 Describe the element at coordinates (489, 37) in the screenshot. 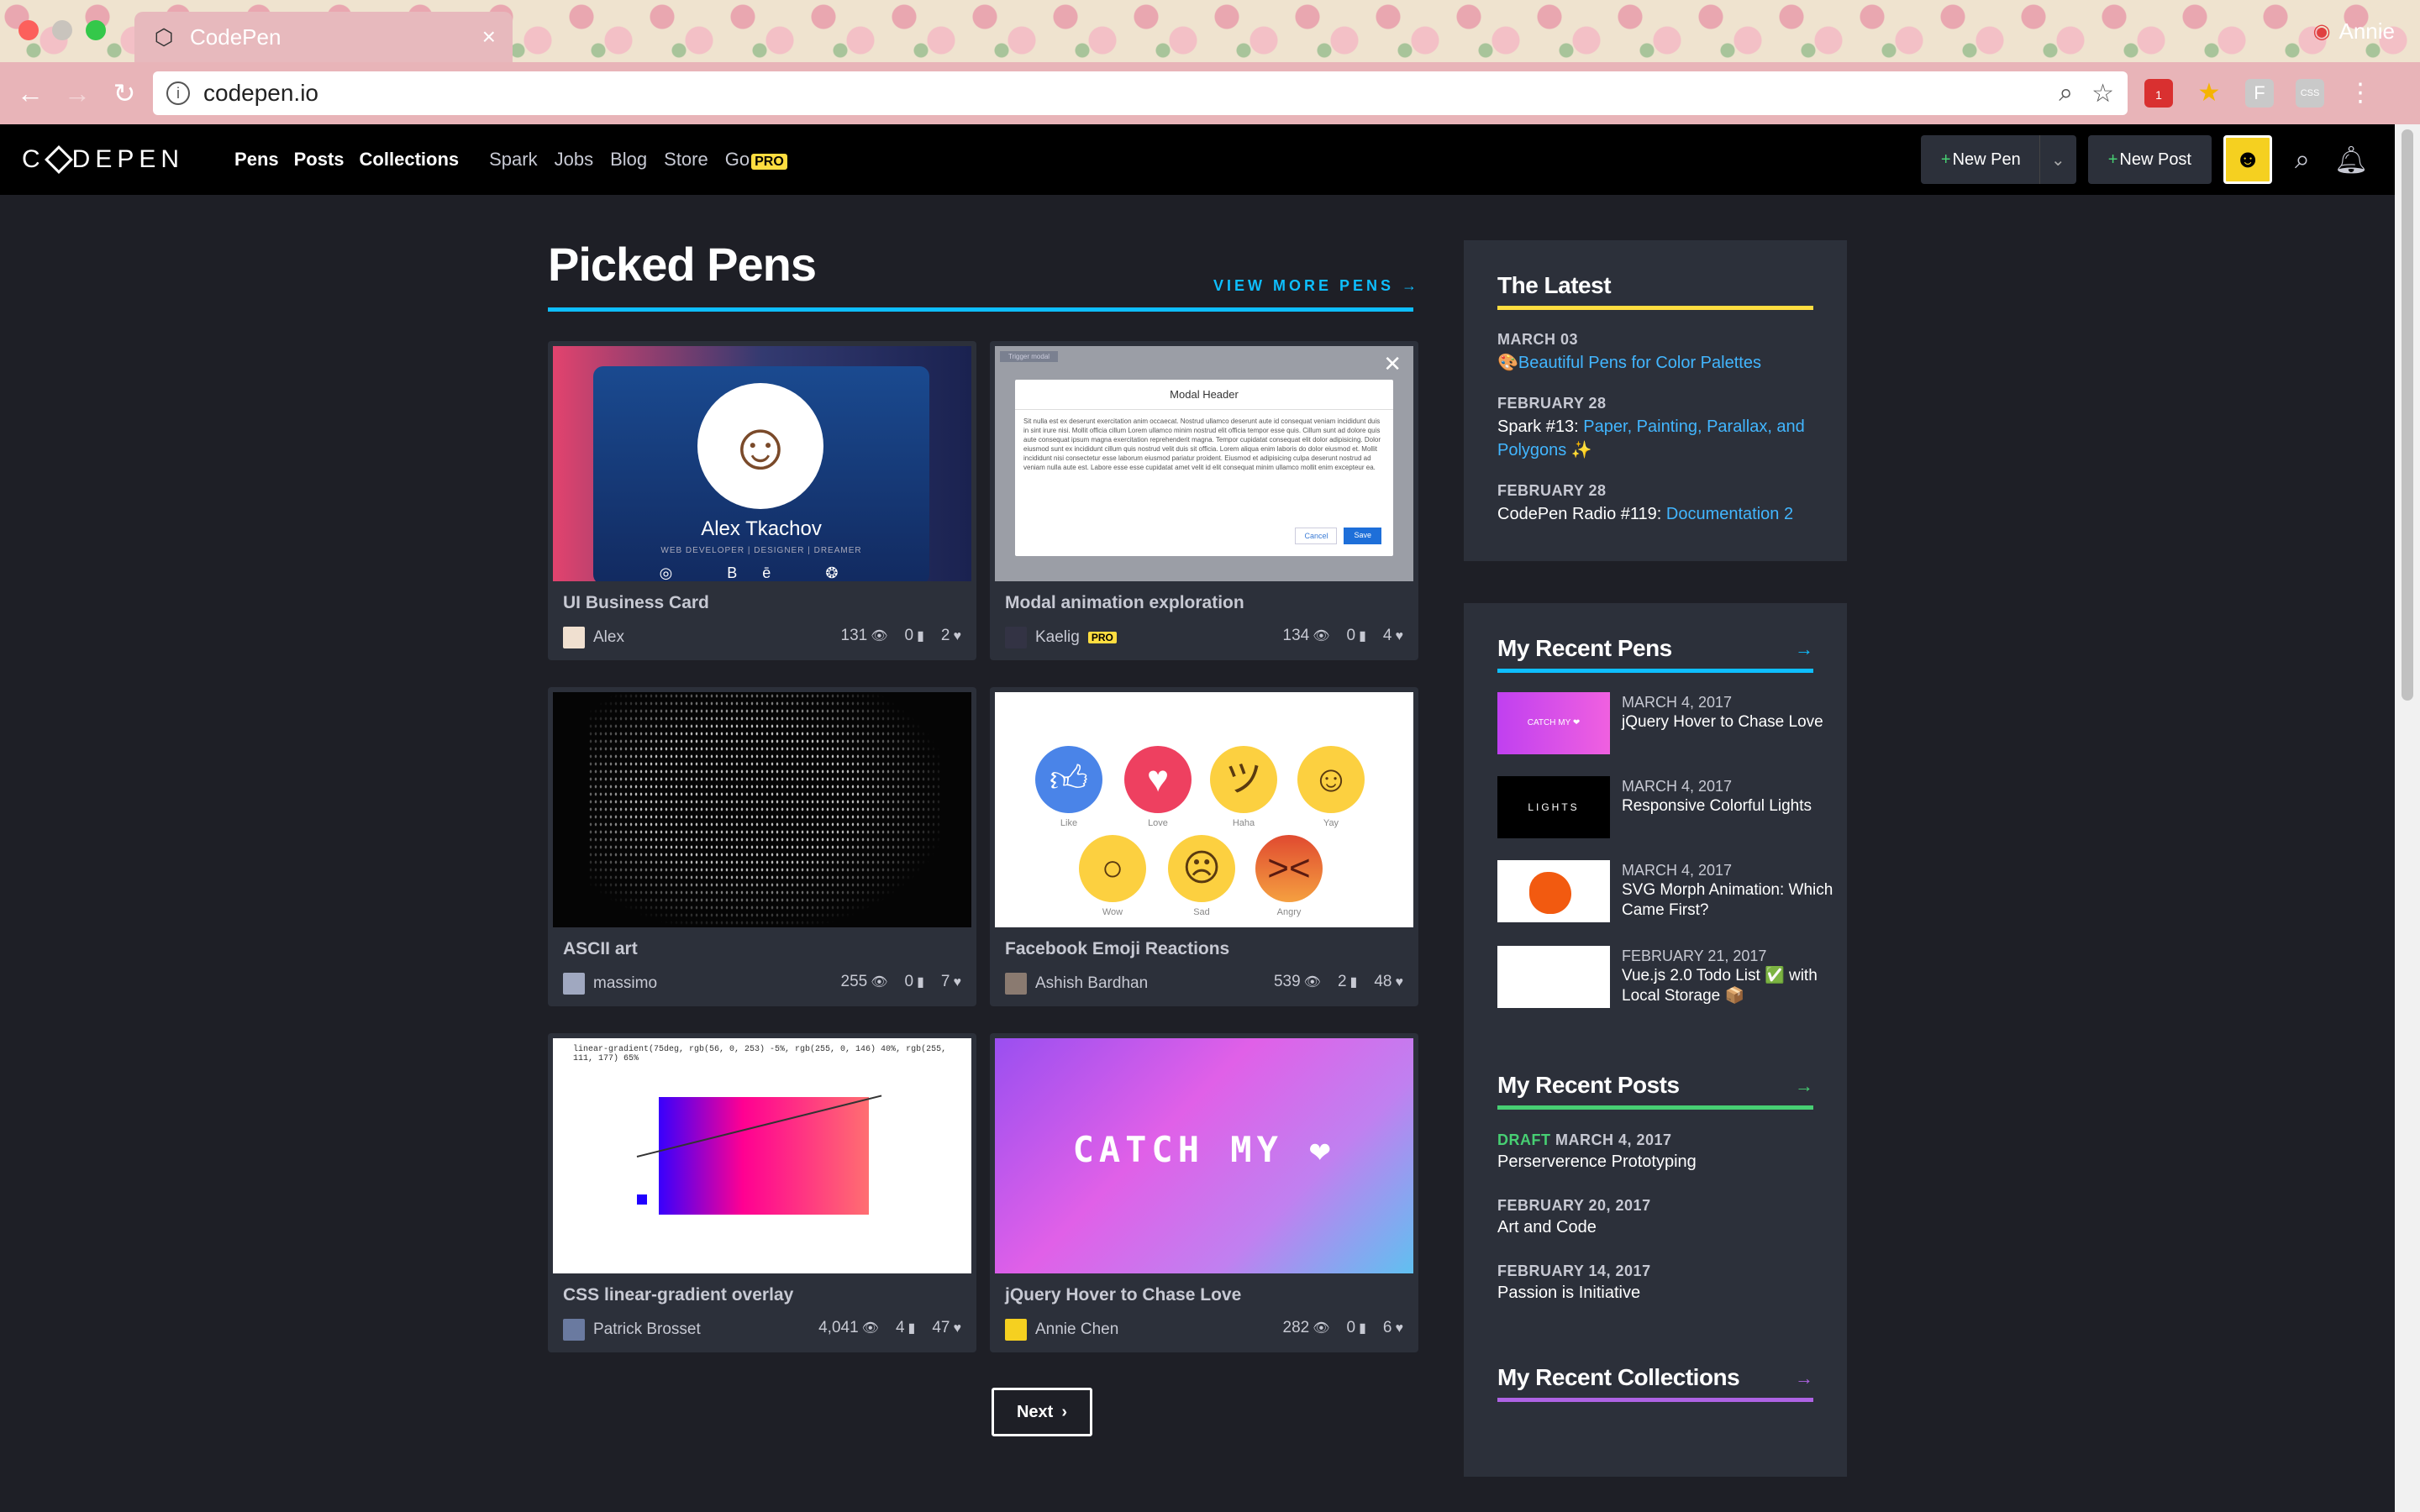

I see `tab-close-icon: ×` at that location.